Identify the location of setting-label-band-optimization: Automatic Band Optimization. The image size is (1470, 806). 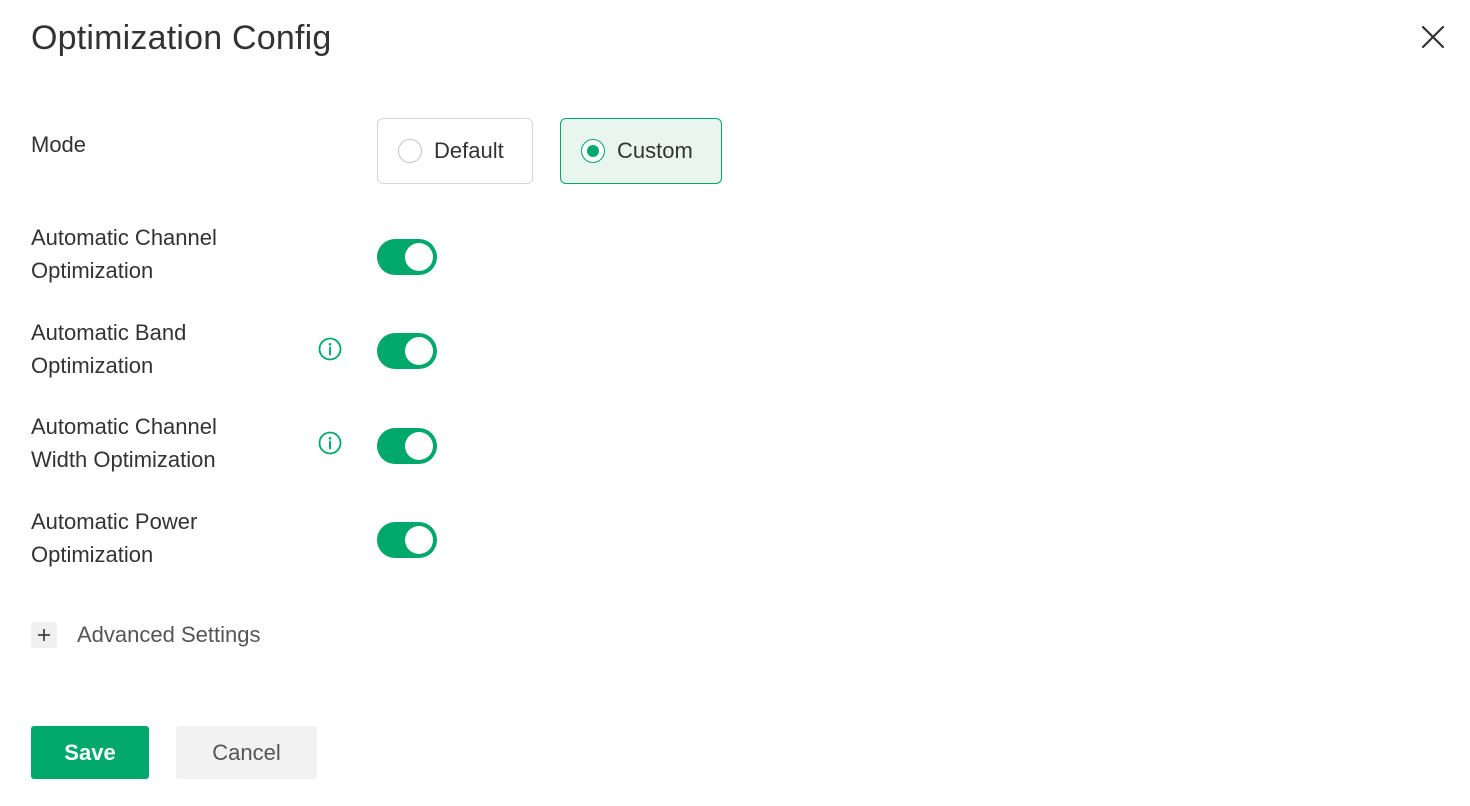
(109, 349).